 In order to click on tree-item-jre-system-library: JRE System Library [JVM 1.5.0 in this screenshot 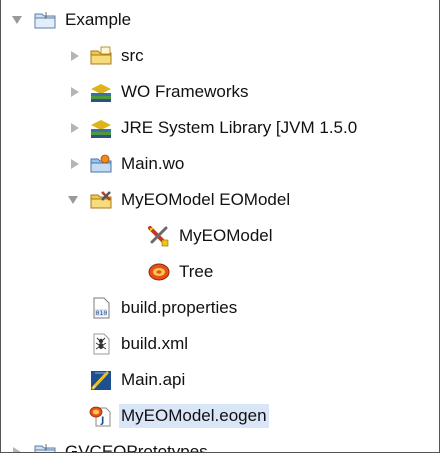, I will do `click(220, 128)`.